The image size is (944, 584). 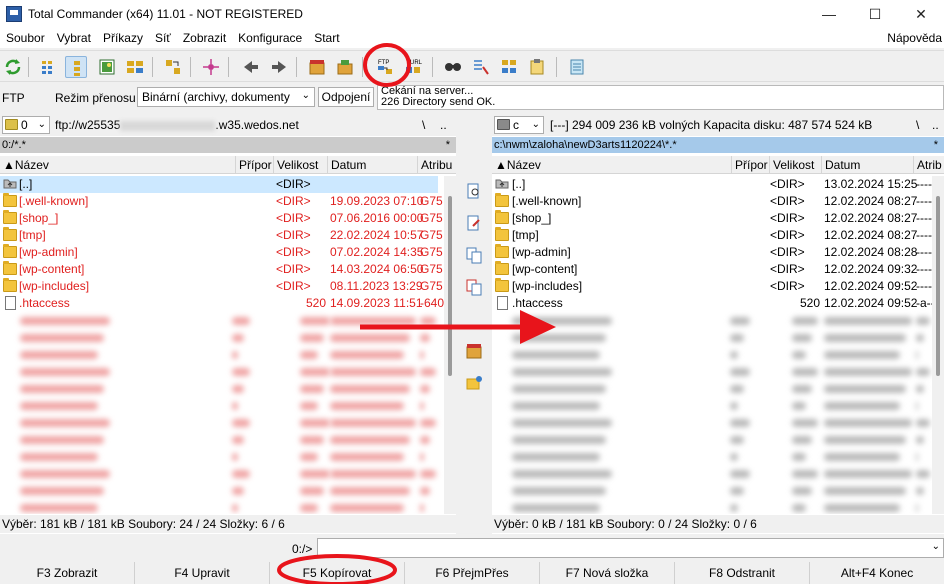 I want to click on chevron-down-icon: ⌄, so click(x=936, y=546).